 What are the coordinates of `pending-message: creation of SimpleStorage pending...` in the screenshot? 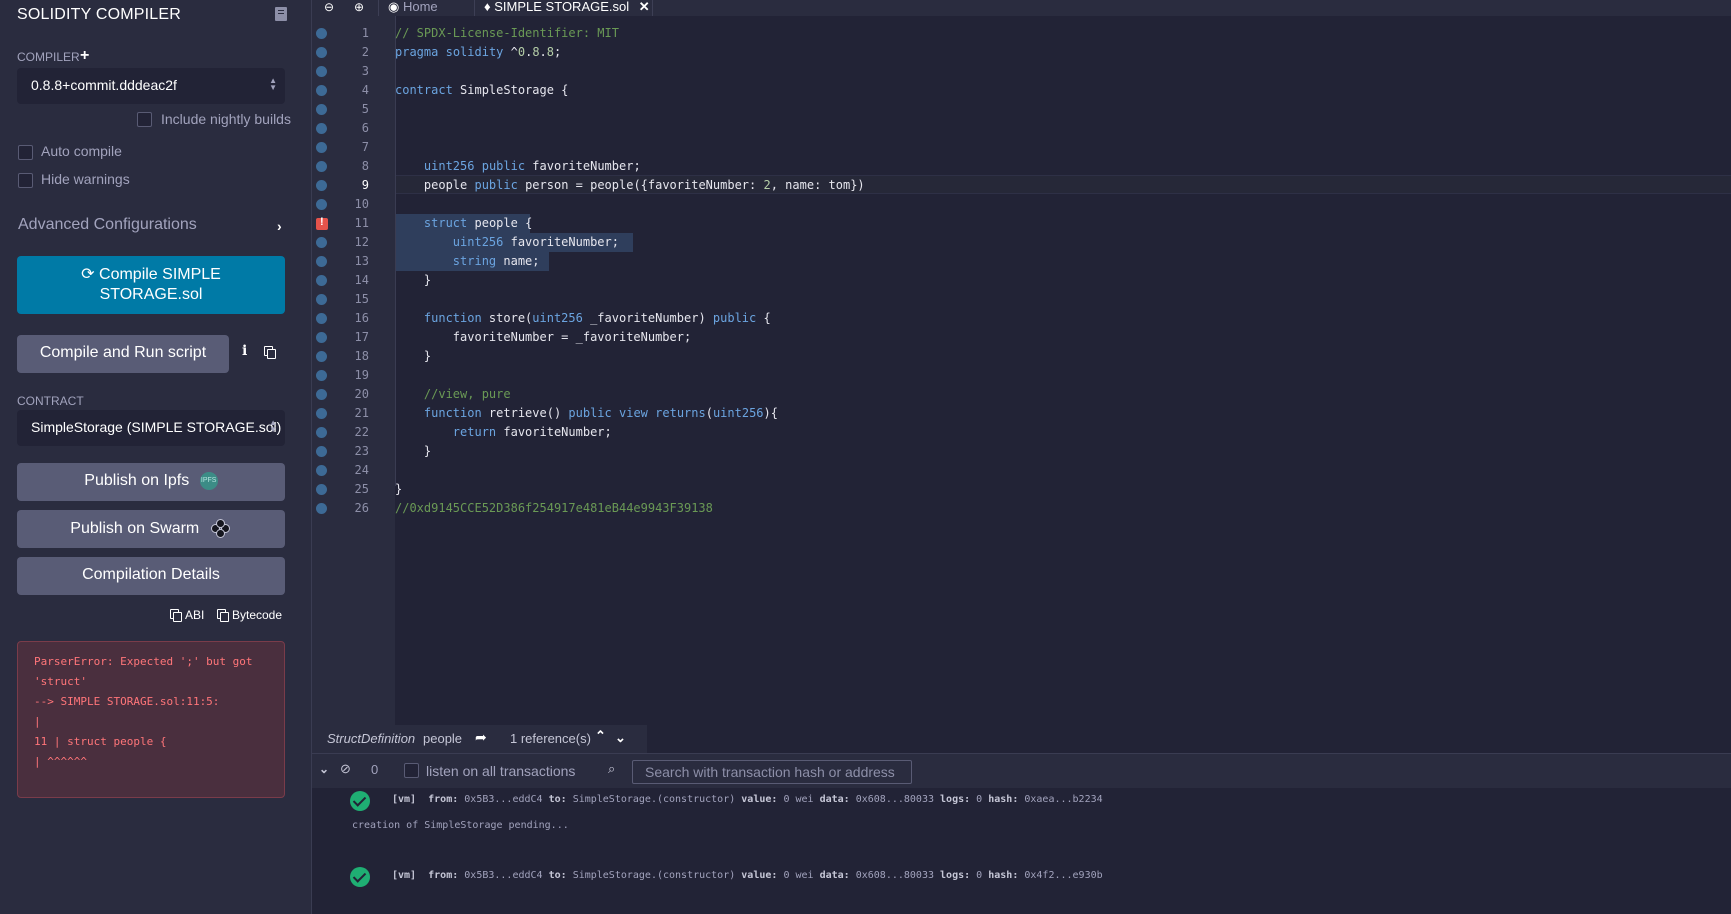 It's located at (460, 825).